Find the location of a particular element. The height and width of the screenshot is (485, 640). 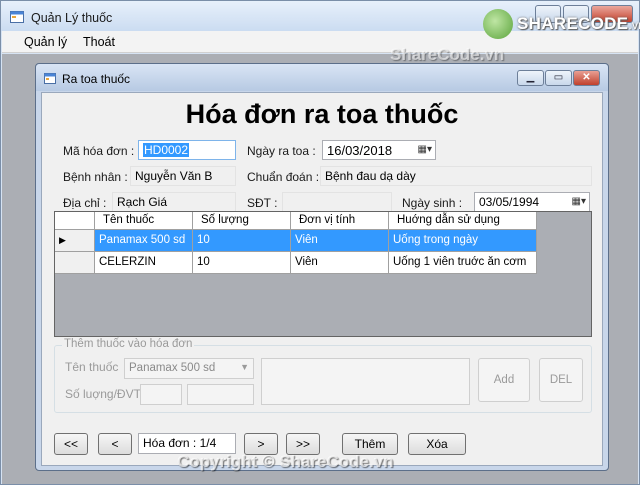

drug-select: Panamax 500 sd ▼ is located at coordinates (189, 368).